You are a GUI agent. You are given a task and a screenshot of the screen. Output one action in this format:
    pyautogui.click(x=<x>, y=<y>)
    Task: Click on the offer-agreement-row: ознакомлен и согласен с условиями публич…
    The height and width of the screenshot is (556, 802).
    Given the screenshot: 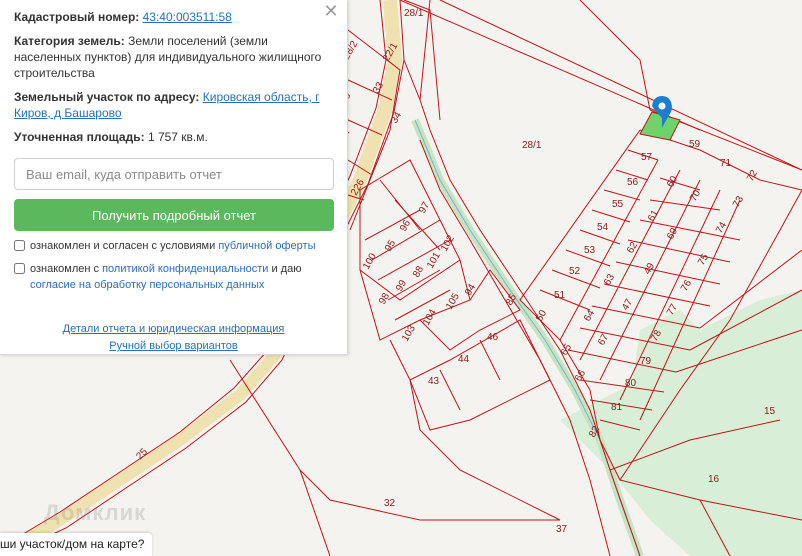 What is the action you would take?
    pyautogui.click(x=173, y=246)
    